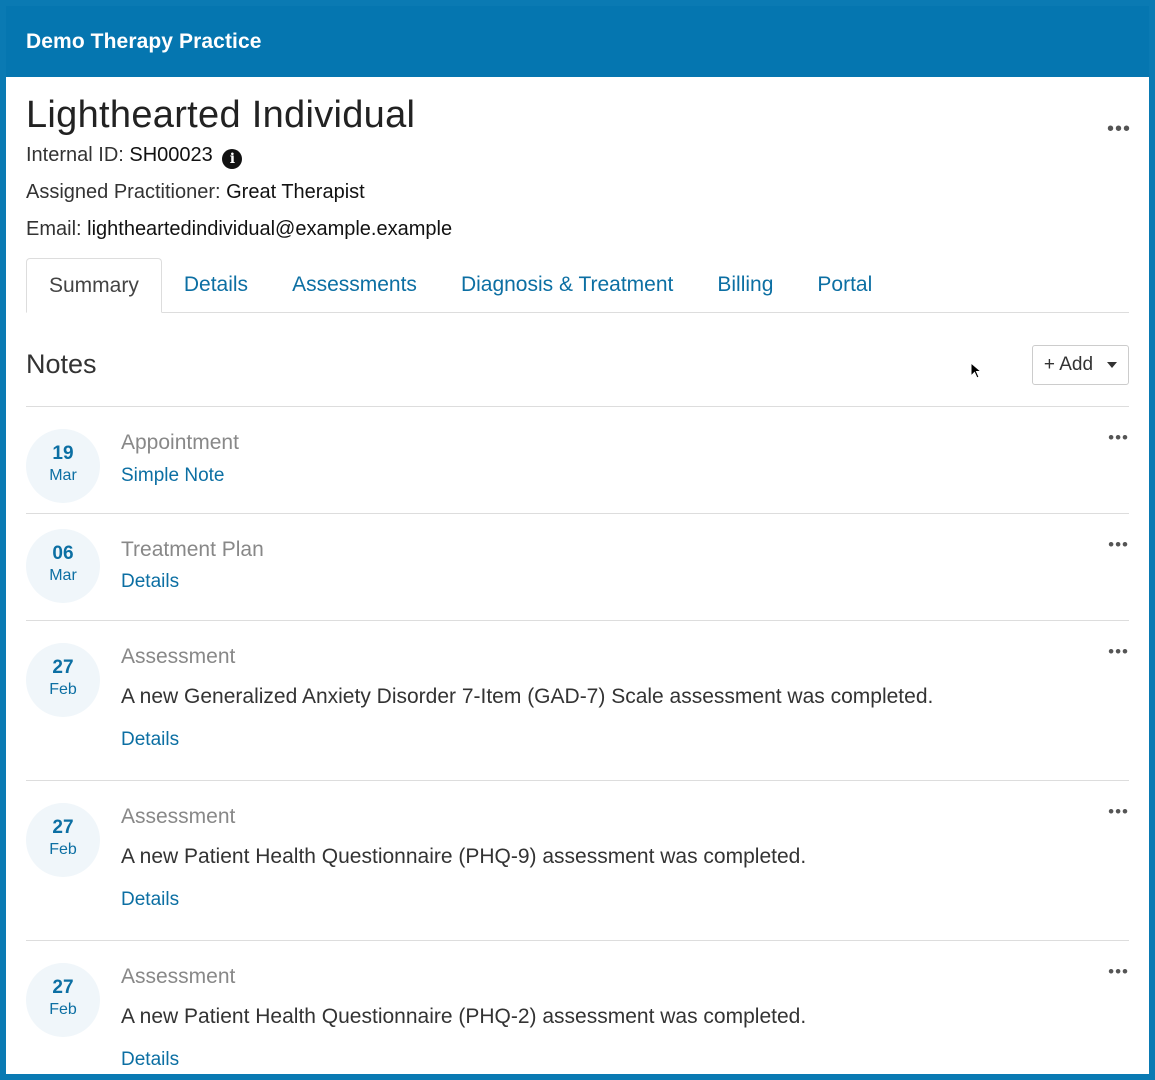 Image resolution: width=1155 pixels, height=1080 pixels. I want to click on tab-billing: Billing, so click(745, 285).